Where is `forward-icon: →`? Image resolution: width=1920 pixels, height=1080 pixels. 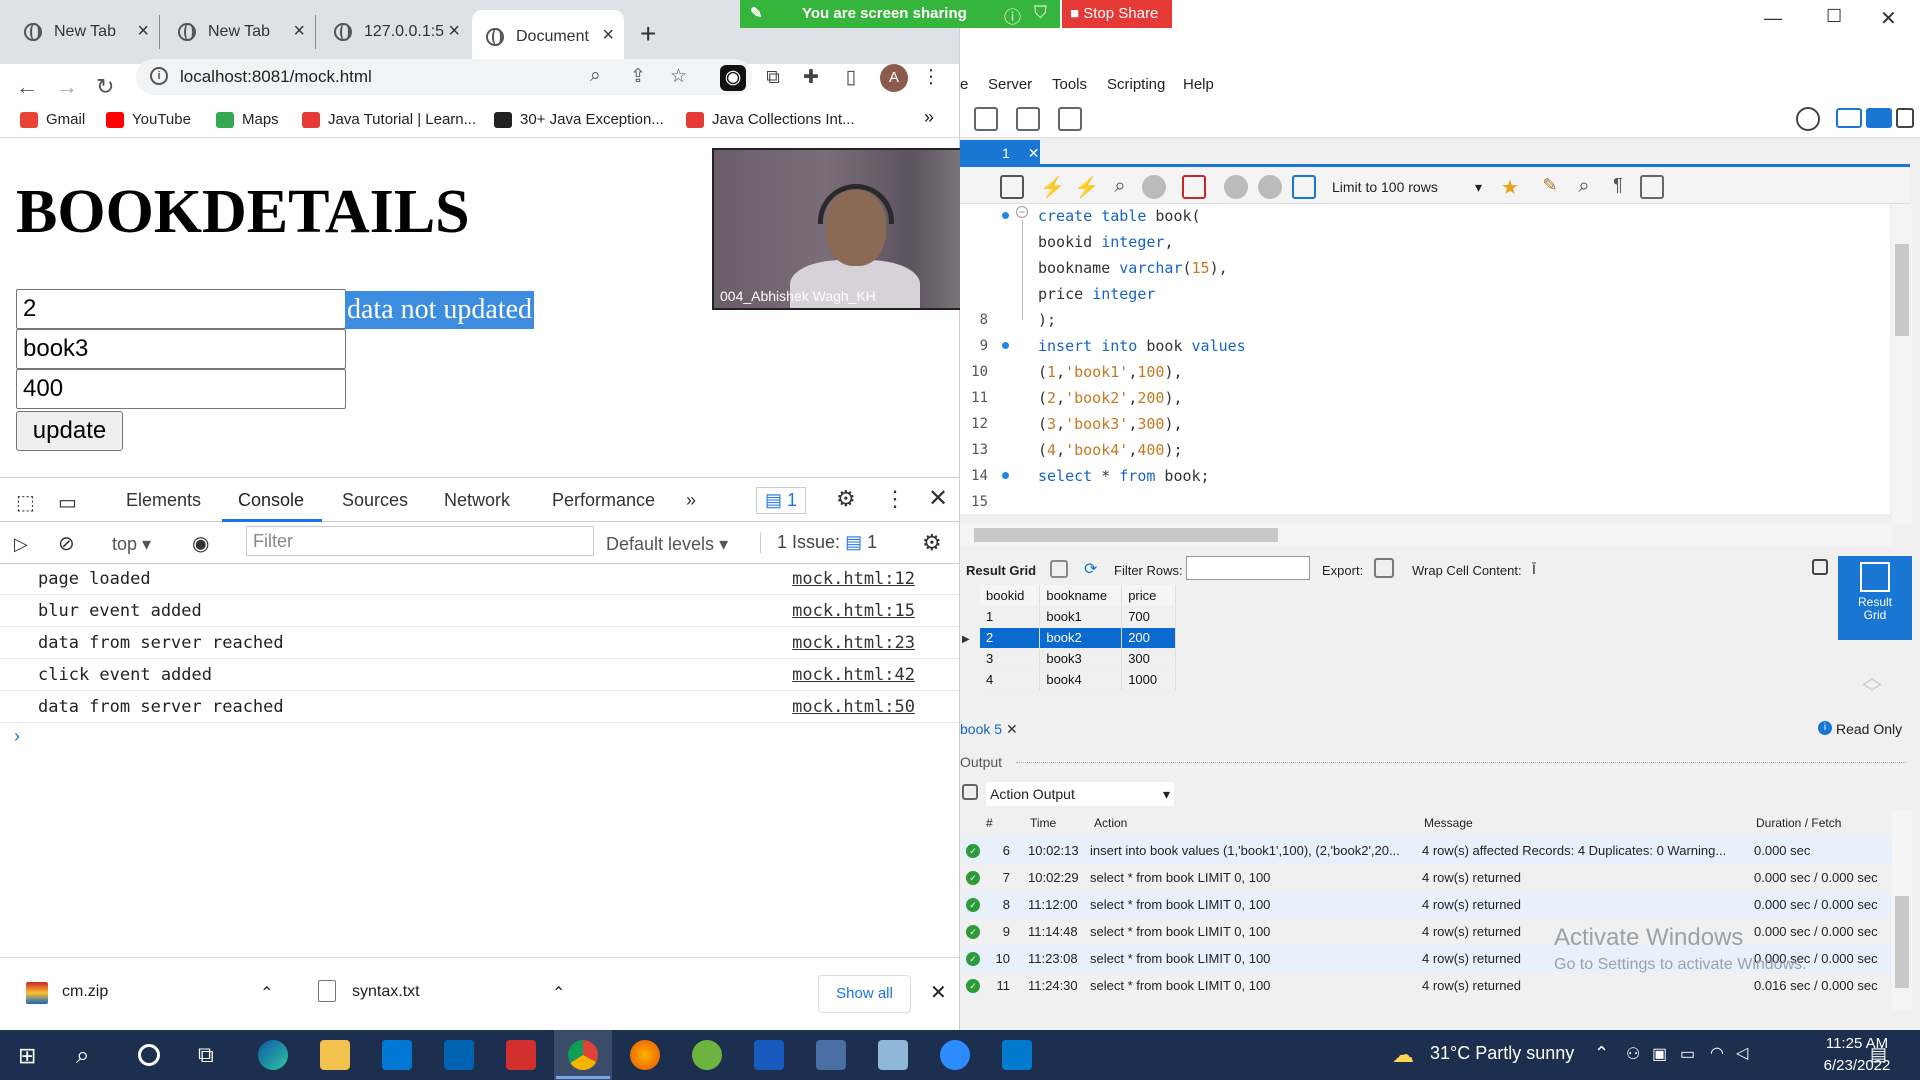
forward-icon: → is located at coordinates (67, 87).